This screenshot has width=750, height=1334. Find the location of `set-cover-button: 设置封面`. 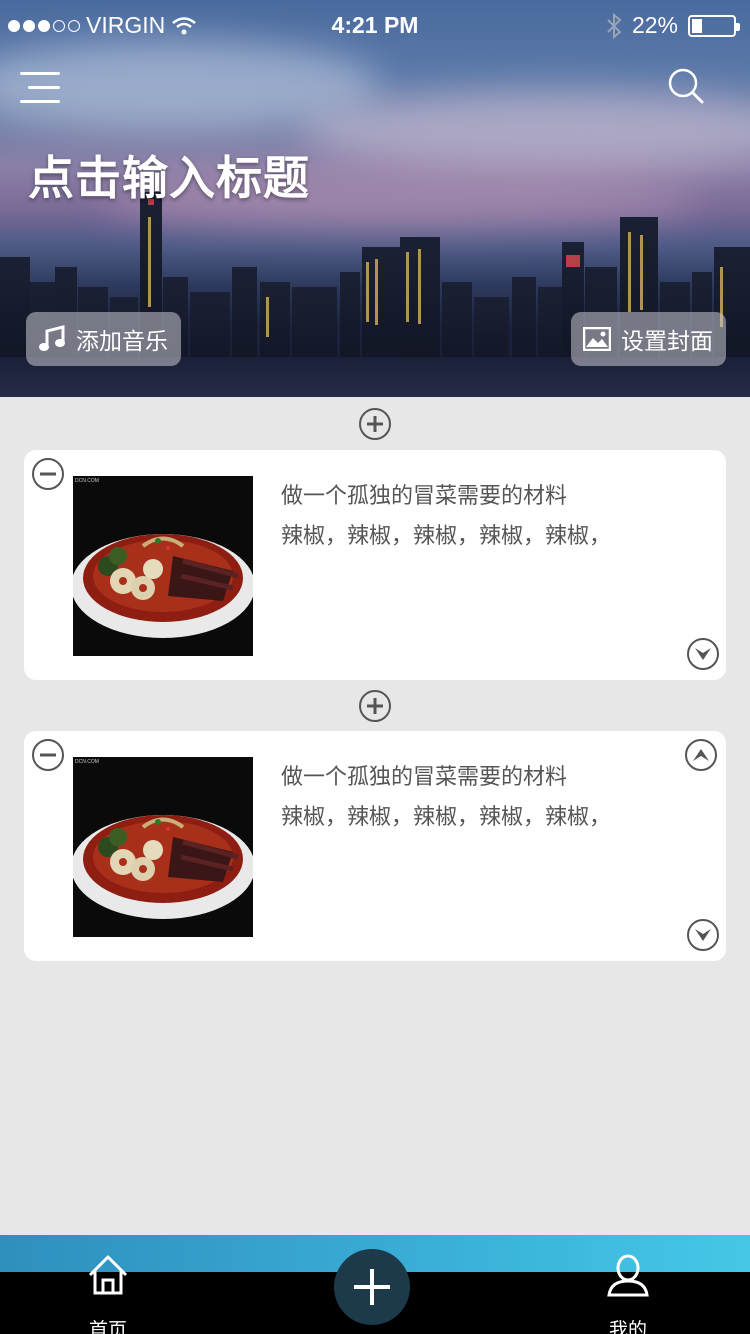

set-cover-button: 设置封面 is located at coordinates (648, 339).